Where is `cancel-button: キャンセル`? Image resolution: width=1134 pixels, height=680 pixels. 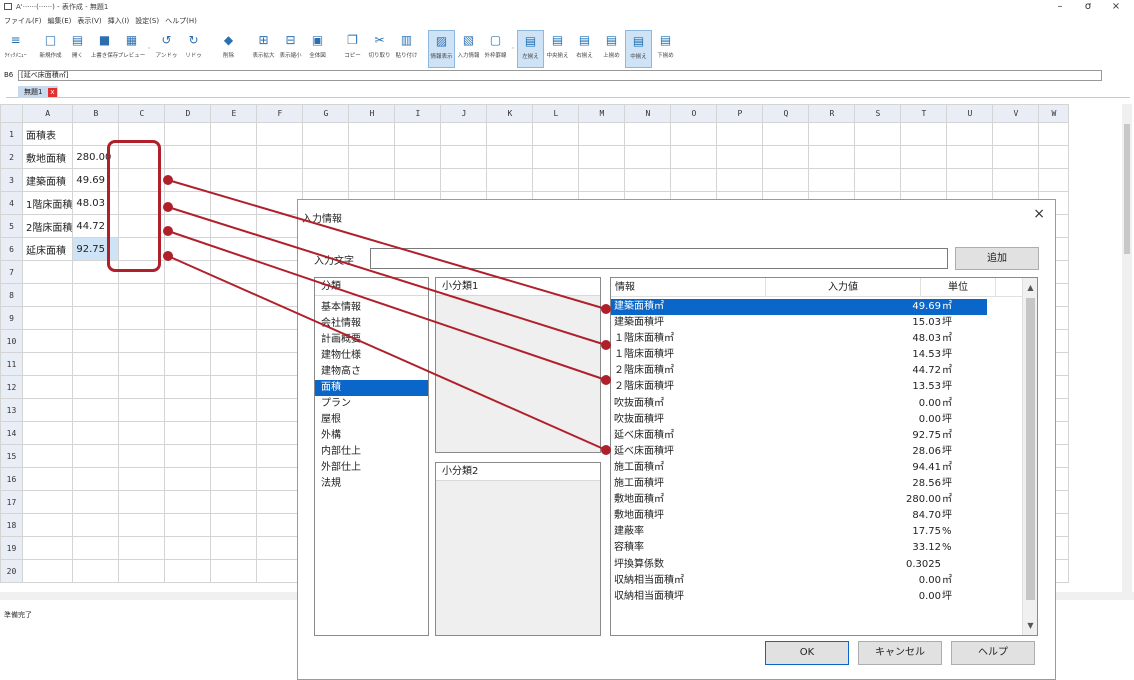
cancel-button: キャンセル is located at coordinates (900, 653).